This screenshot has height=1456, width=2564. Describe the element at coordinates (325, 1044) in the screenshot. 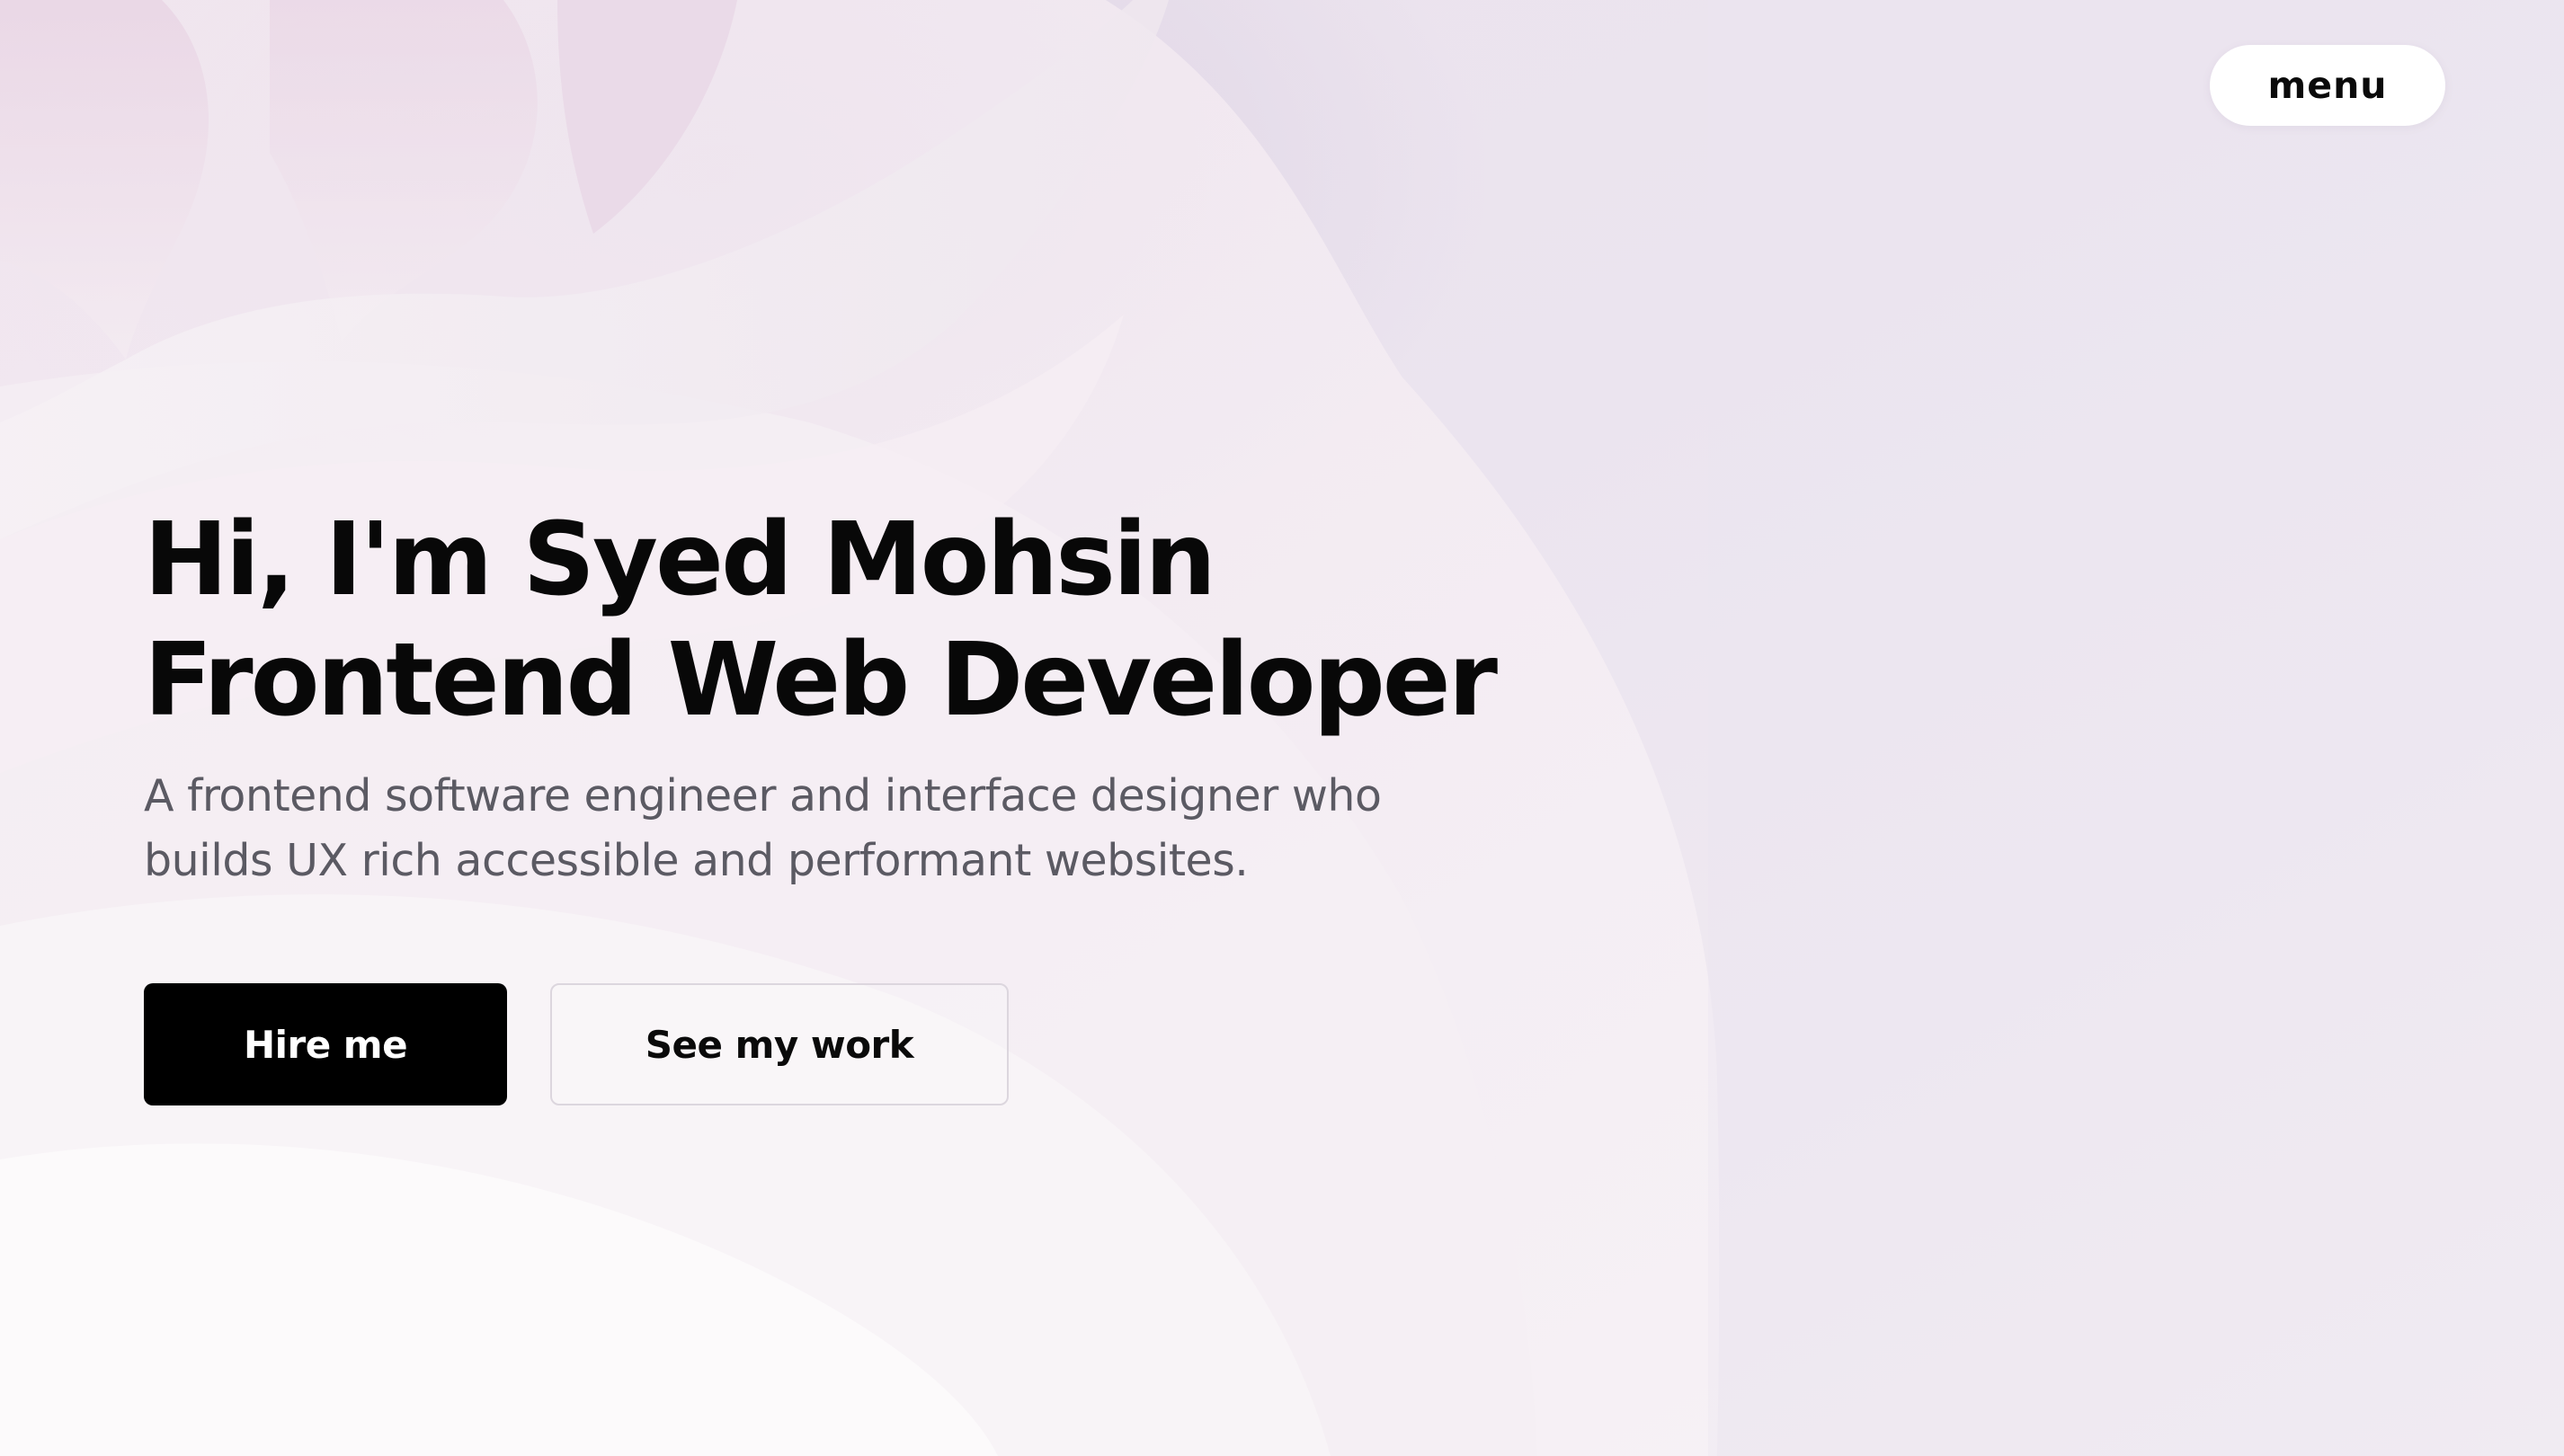

I see `hire-me-button: Hire me` at that location.